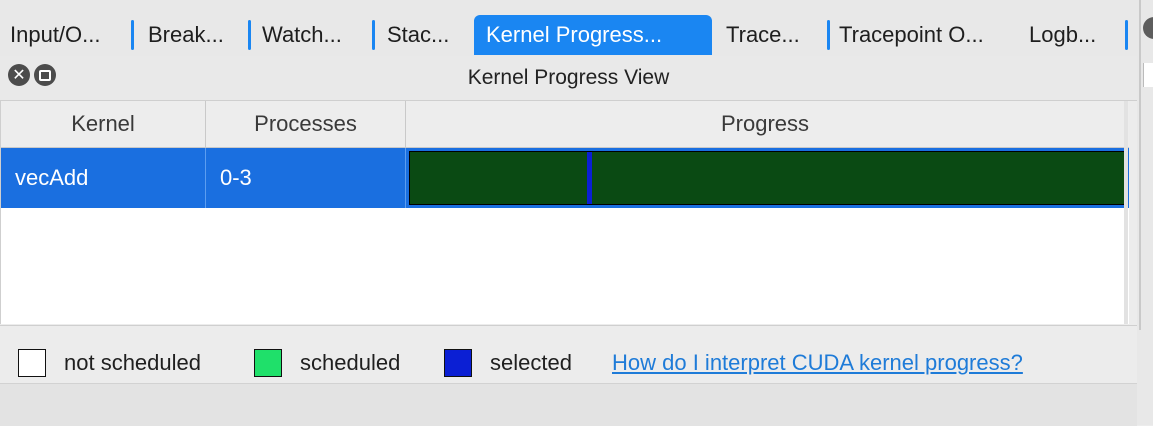  Describe the element at coordinates (589, 178) in the screenshot. I see `selected-process-marker` at that location.